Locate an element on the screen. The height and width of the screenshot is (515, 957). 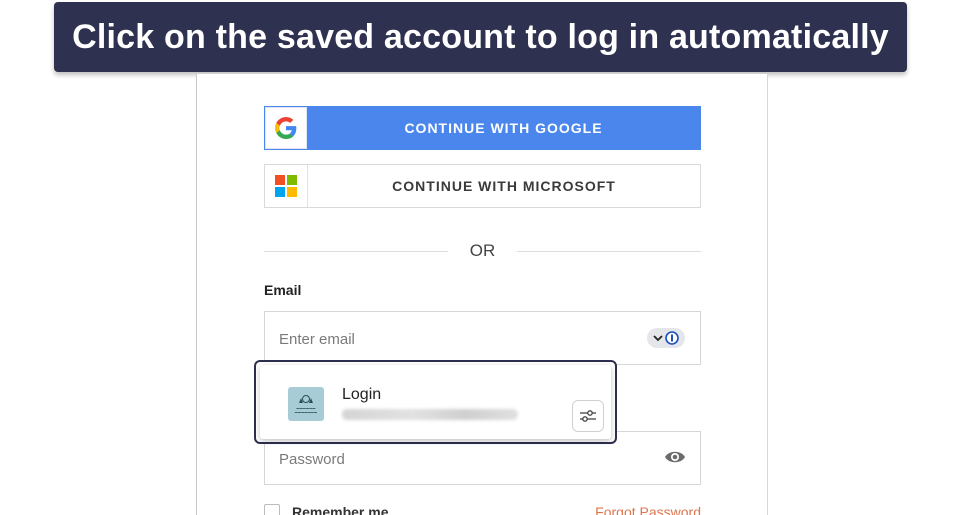
email-field-container is located at coordinates (482, 338).